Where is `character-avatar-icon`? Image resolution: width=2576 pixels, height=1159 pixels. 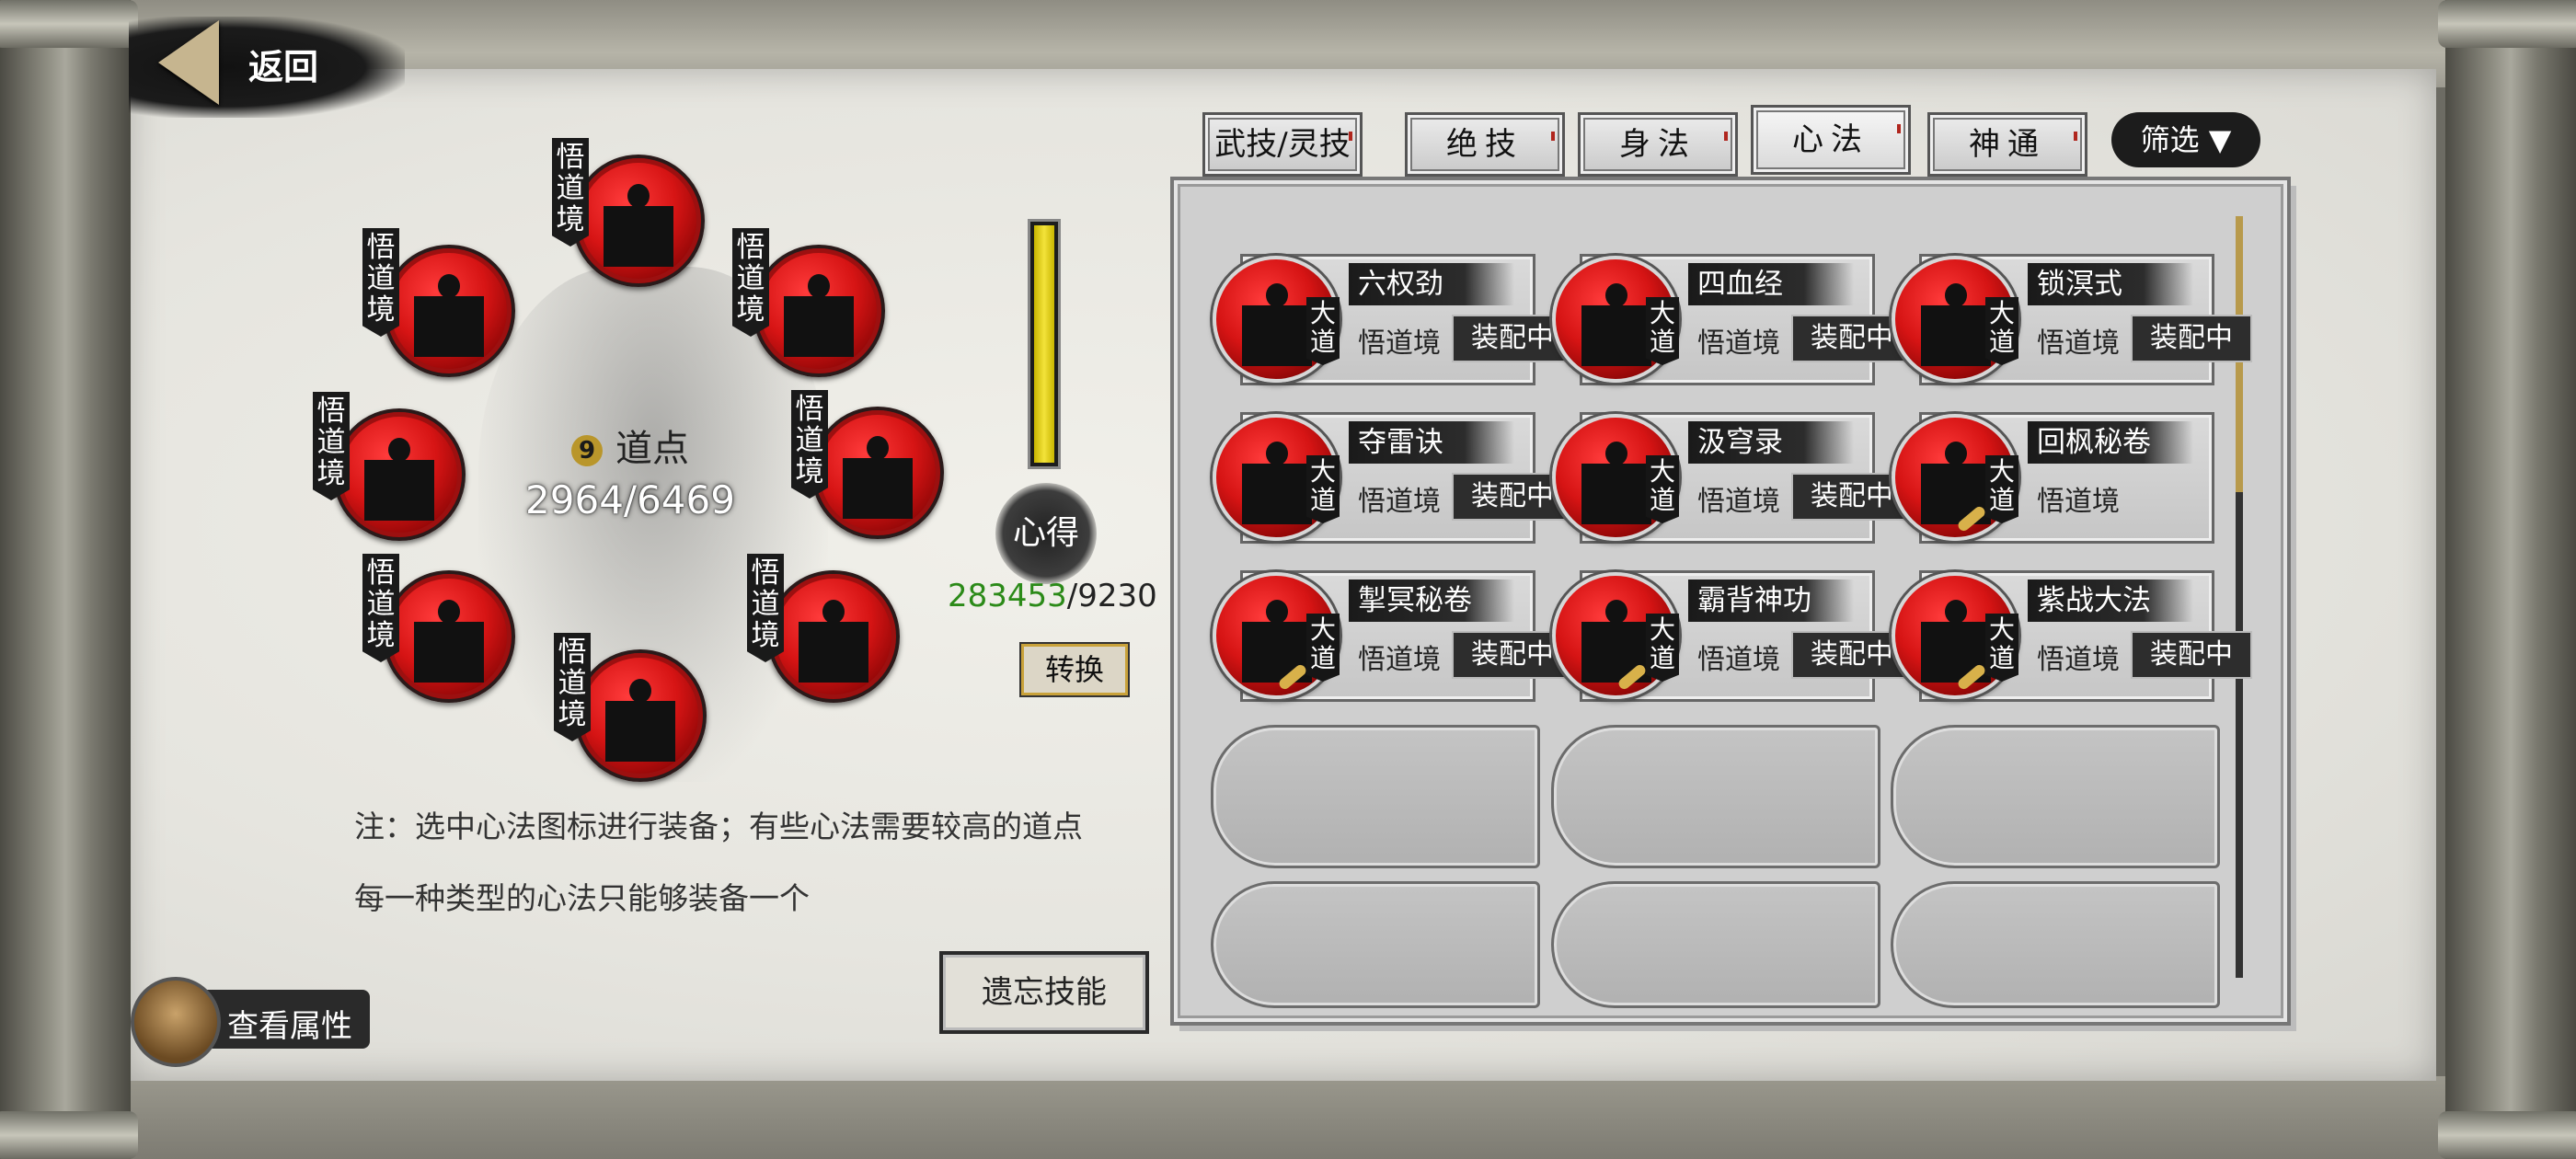 character-avatar-icon is located at coordinates (176, 1022).